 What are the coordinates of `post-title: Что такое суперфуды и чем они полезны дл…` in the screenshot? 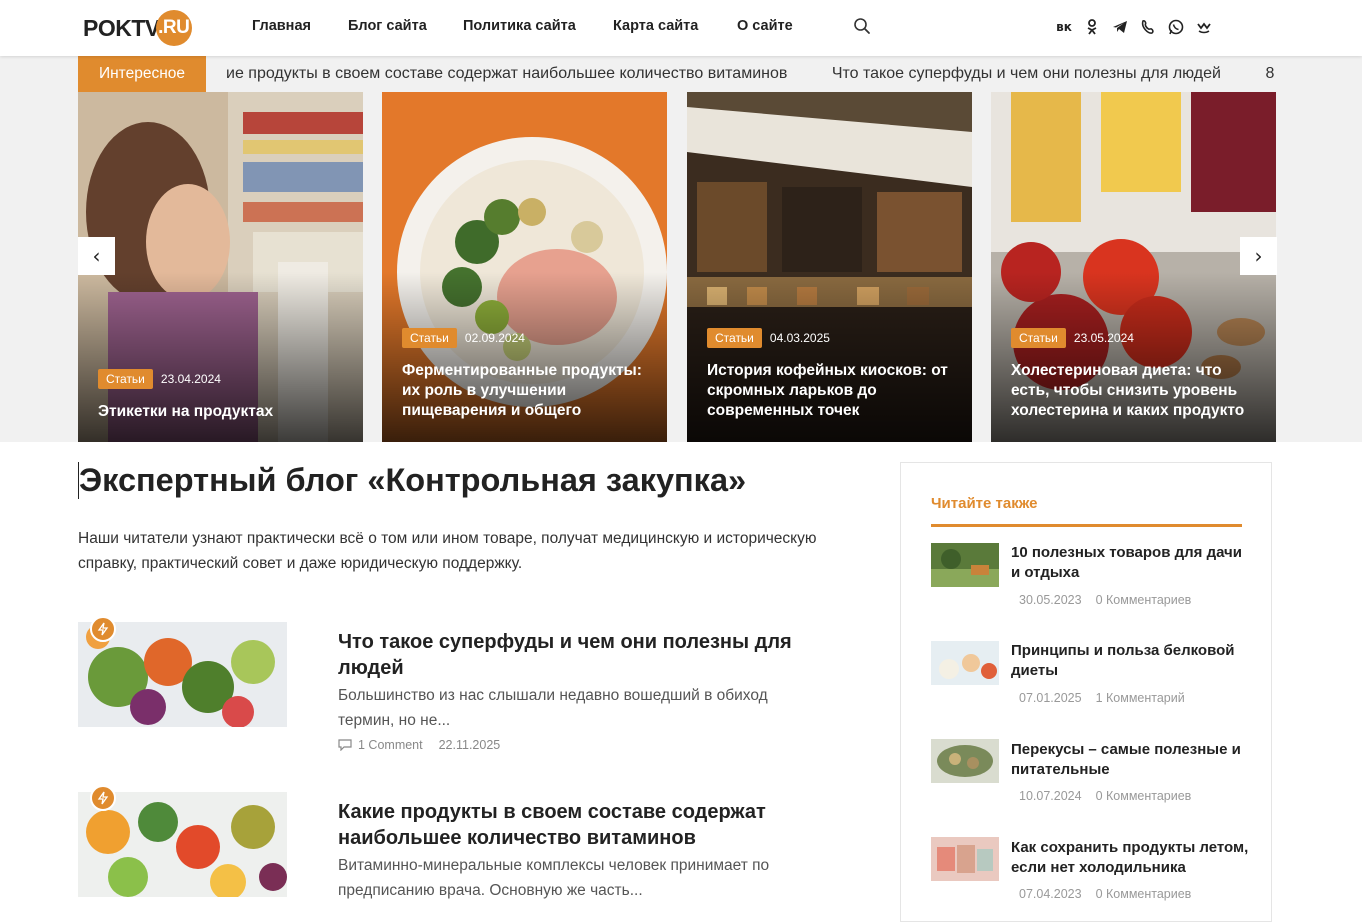 It's located at (568, 655).